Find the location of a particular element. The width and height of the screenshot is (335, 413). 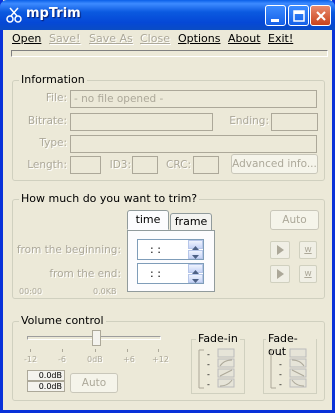

maximize-button is located at coordinates (298, 15).